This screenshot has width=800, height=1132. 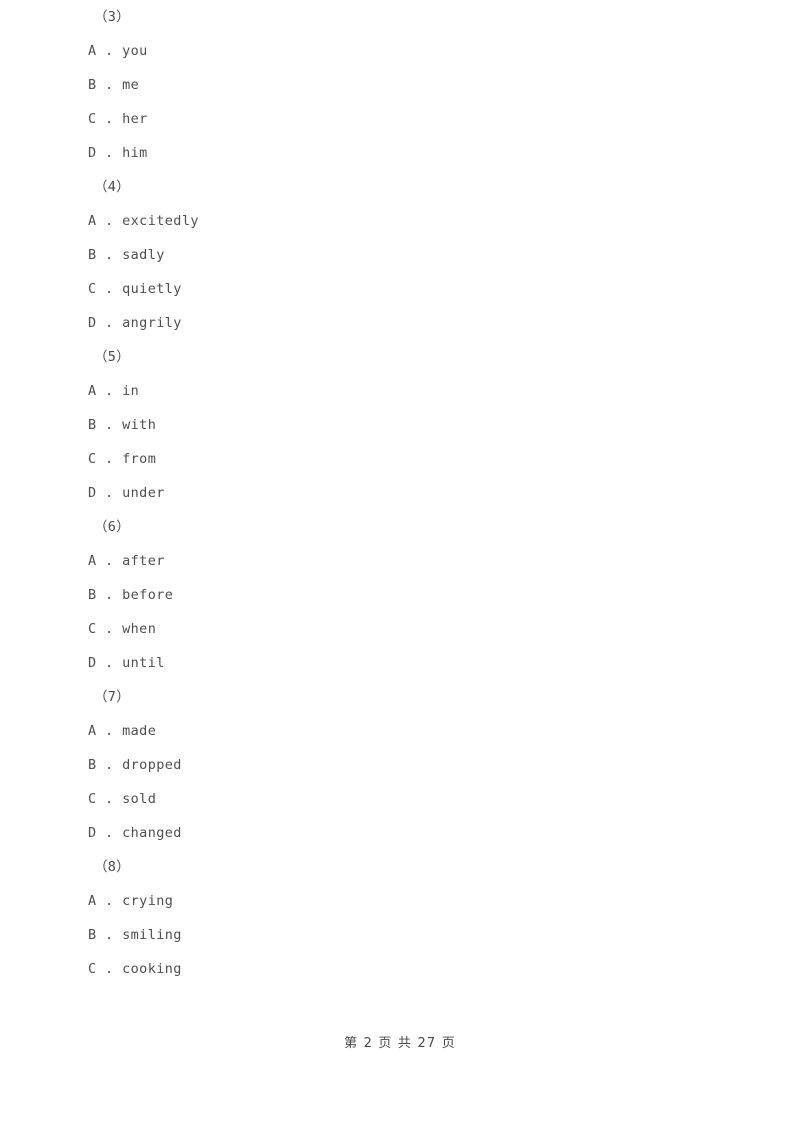 I want to click on answer-option: A . made, so click(x=400, y=731).